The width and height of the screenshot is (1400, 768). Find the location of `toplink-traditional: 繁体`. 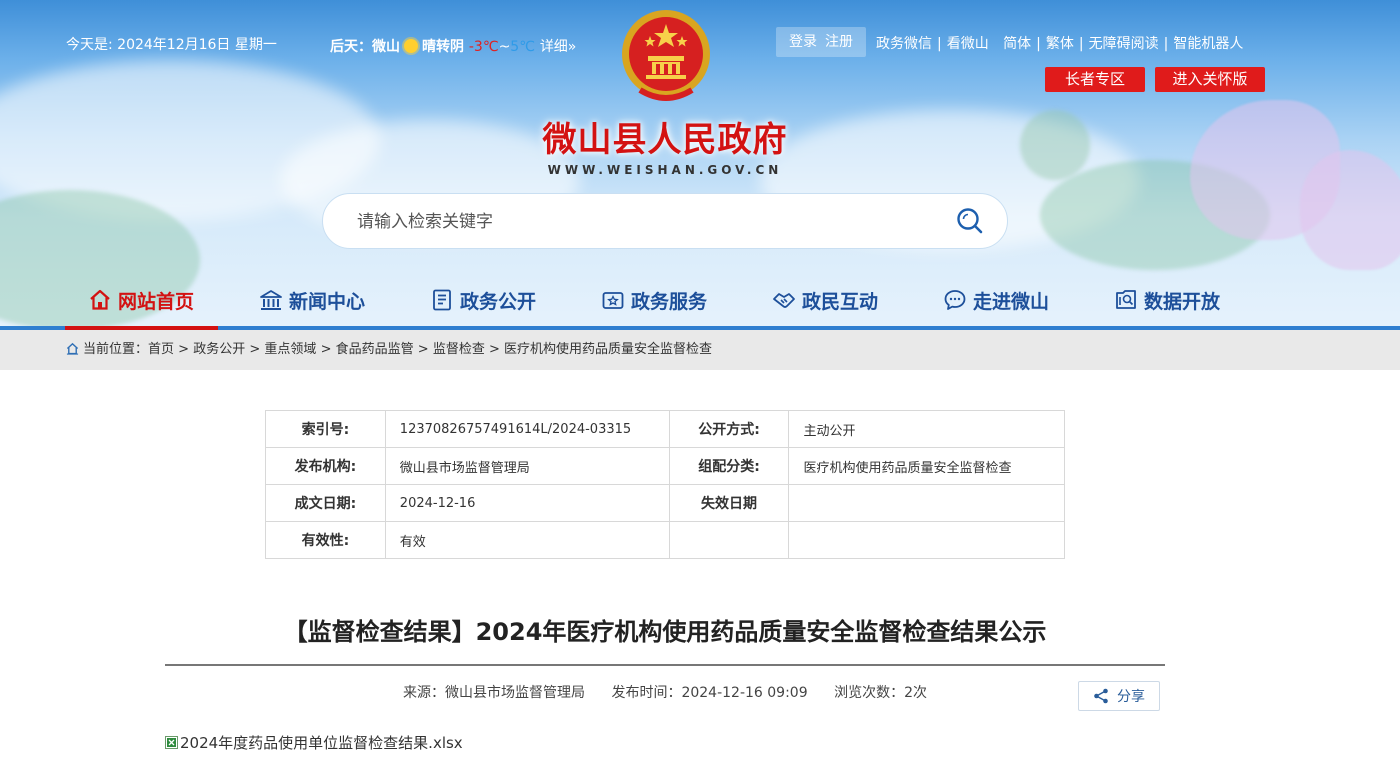

toplink-traditional: 繁体 is located at coordinates (1060, 44).